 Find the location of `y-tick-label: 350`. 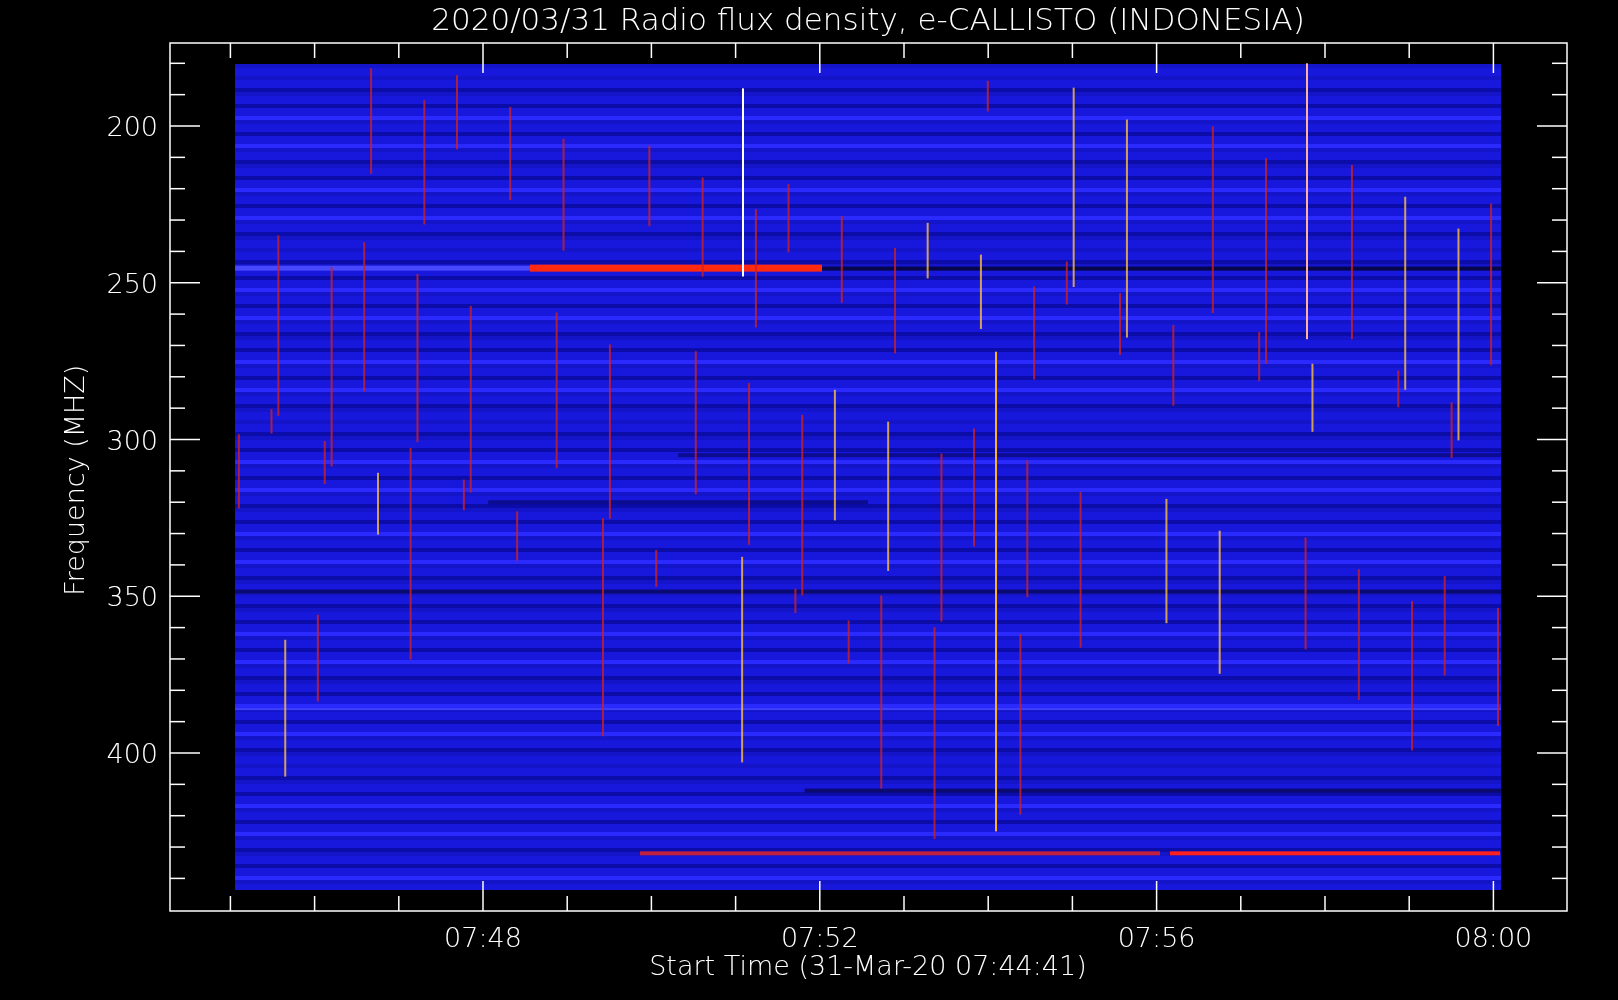

y-tick-label: 350 is located at coordinates (132, 597).